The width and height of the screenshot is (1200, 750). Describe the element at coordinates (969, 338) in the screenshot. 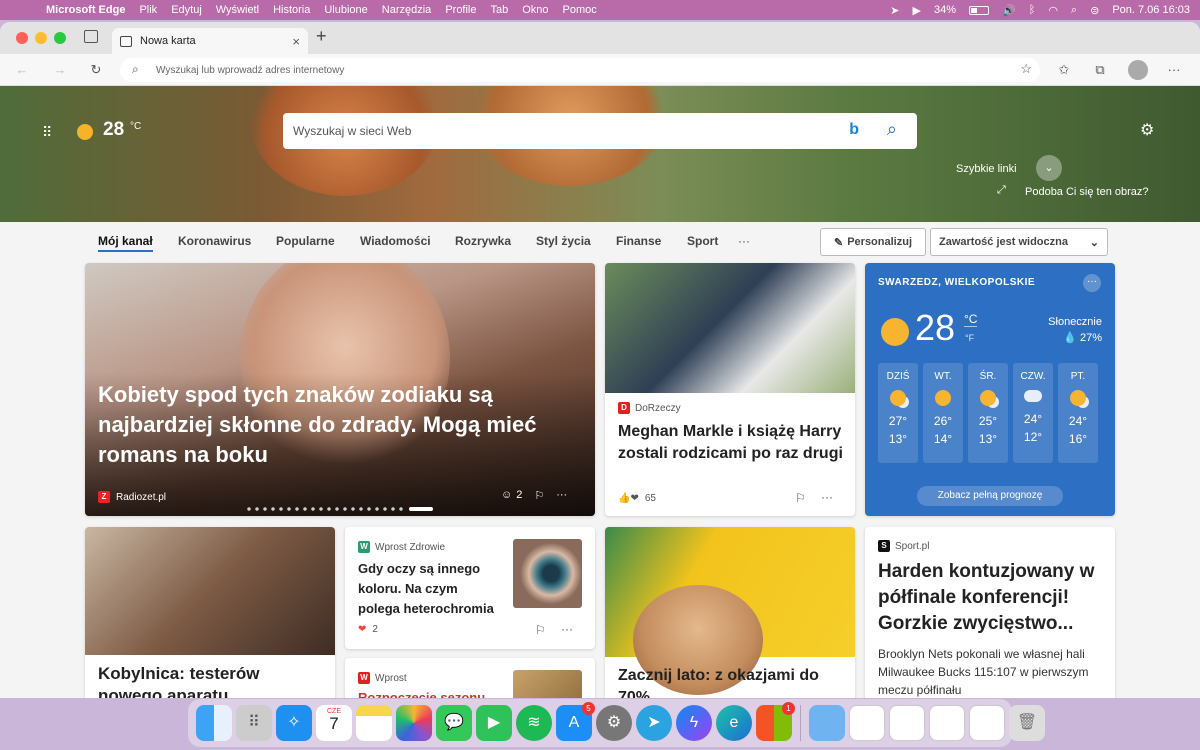

I see `weather-unit-fahrenheit: °F` at that location.